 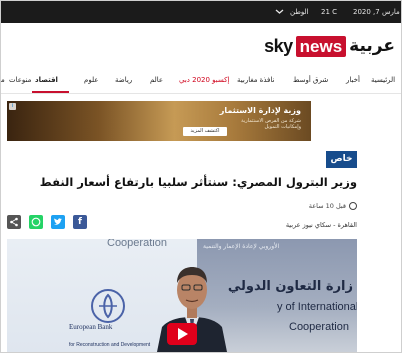 What do you see at coordinates (376, 12) in the screenshot?
I see `date-text: 2020 ,7 مارس` at bounding box center [376, 12].